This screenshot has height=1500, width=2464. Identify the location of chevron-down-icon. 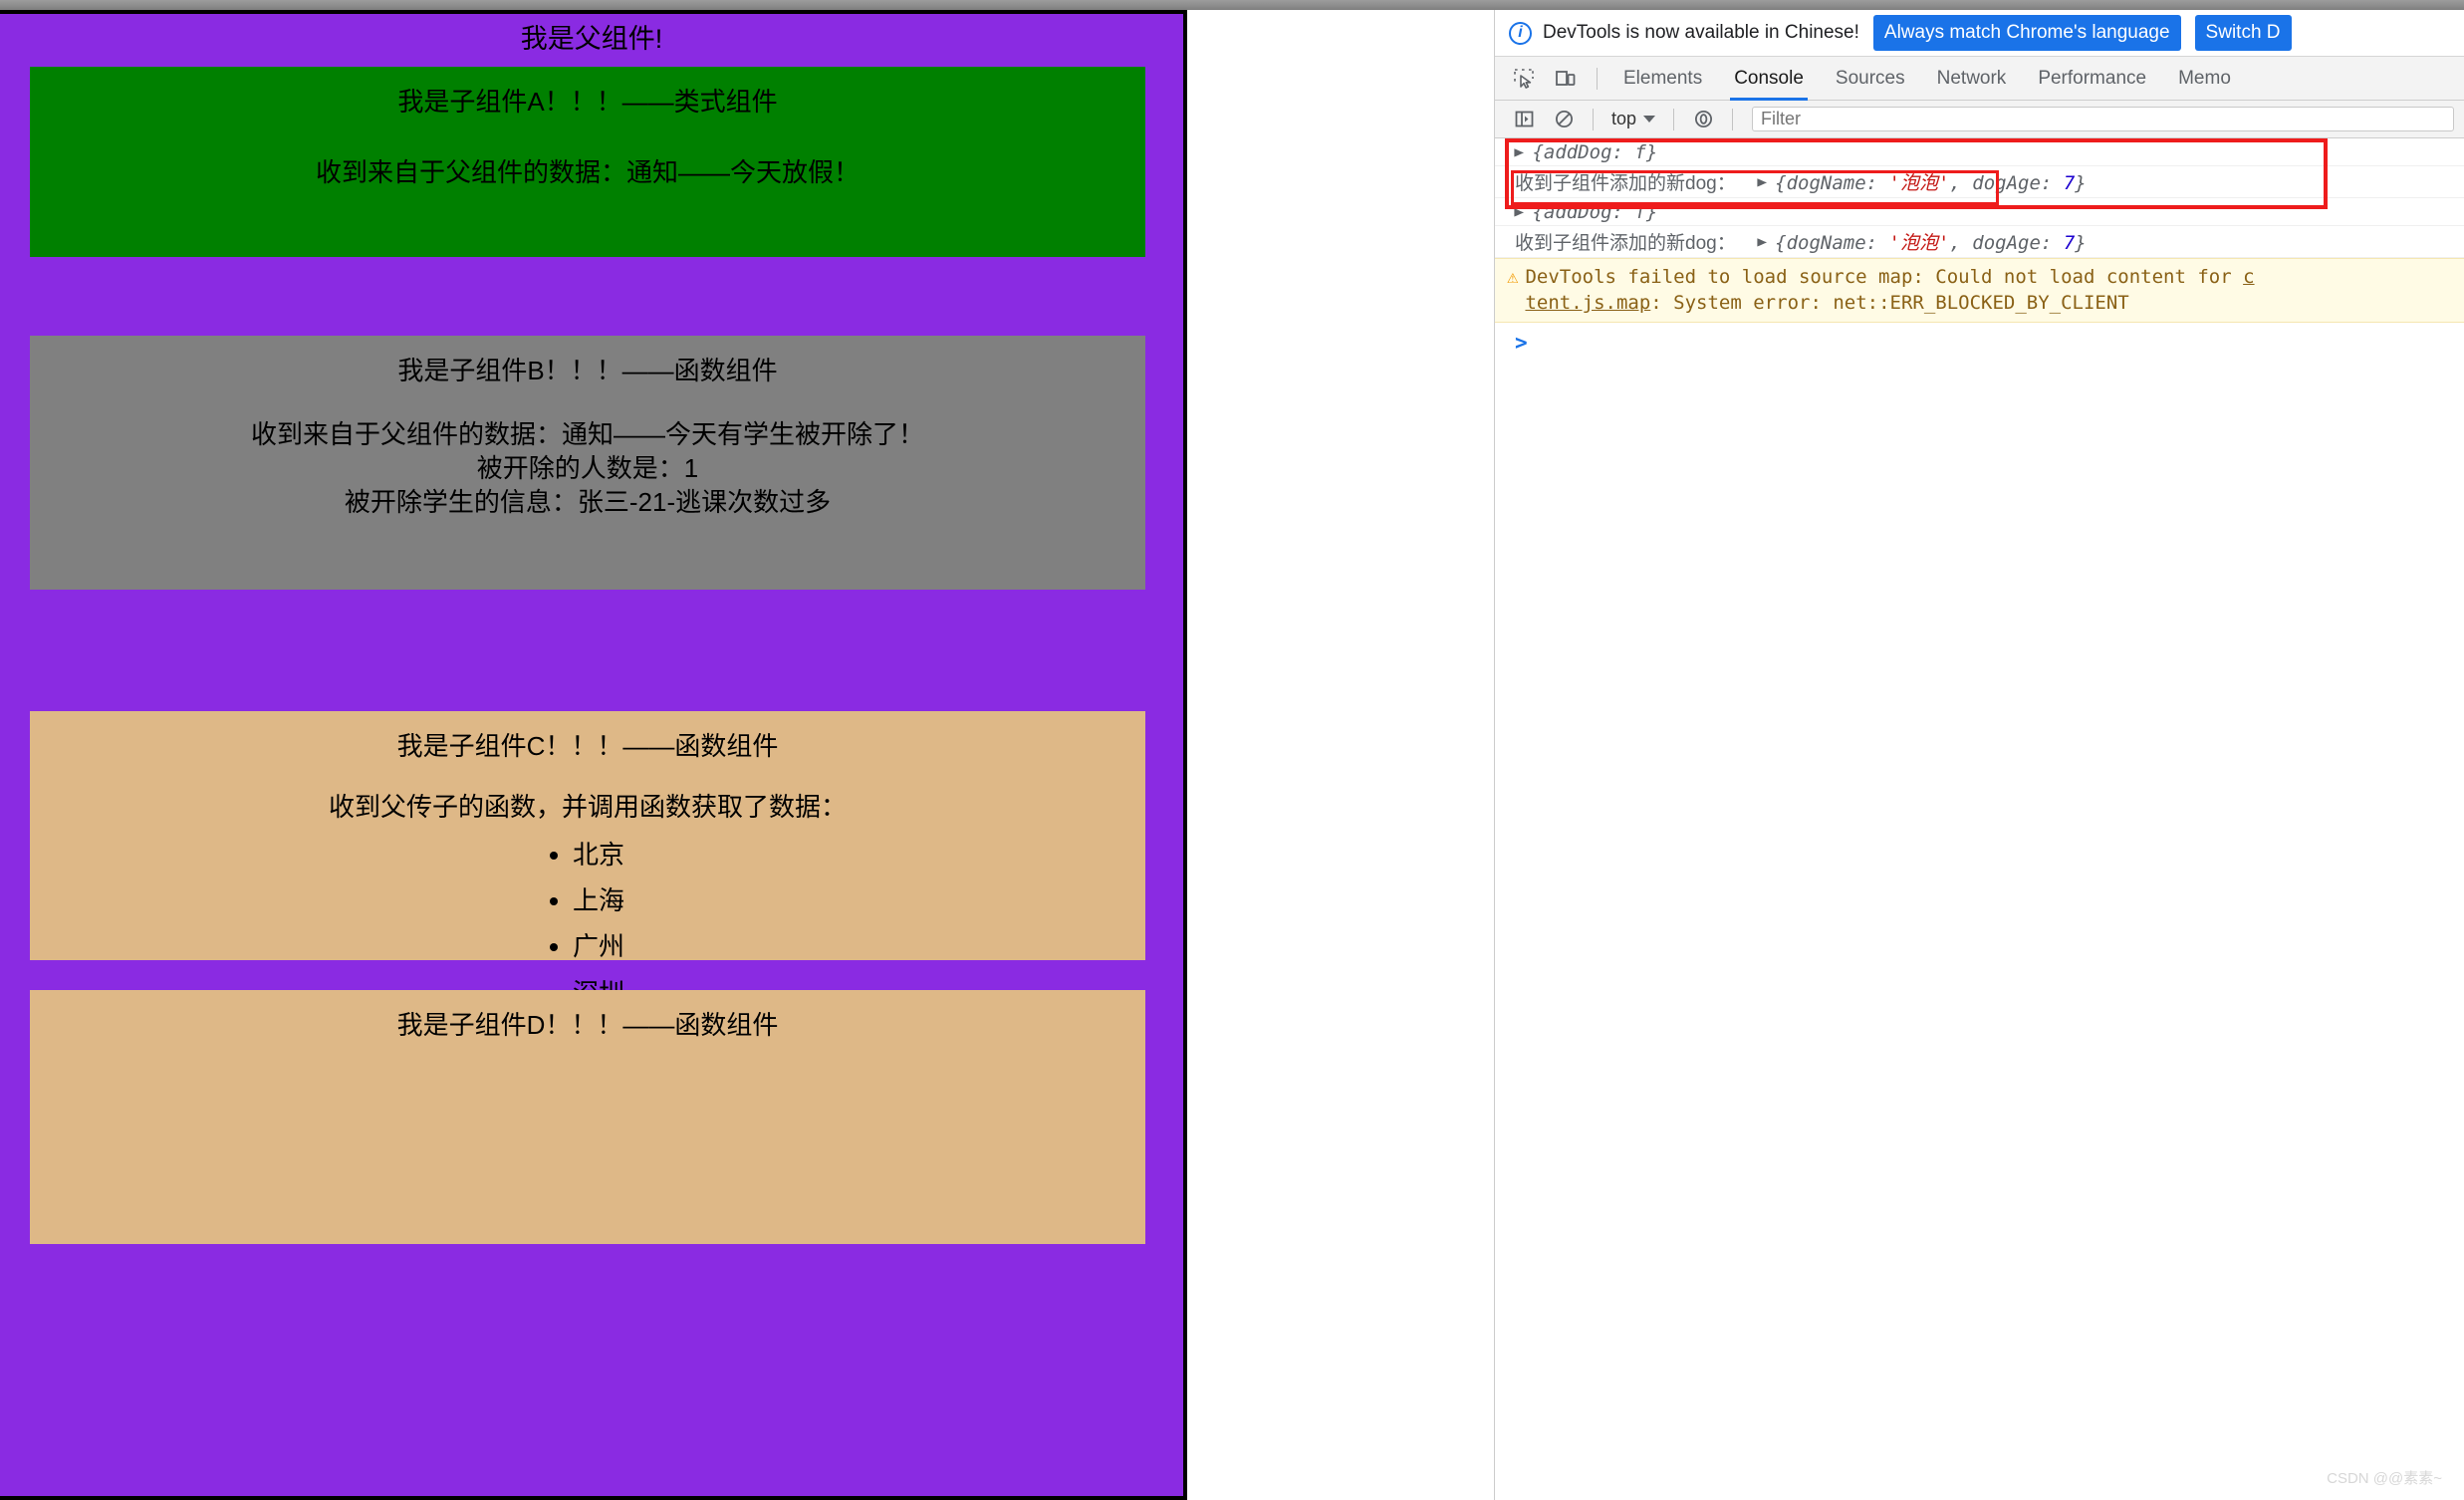
(1649, 119).